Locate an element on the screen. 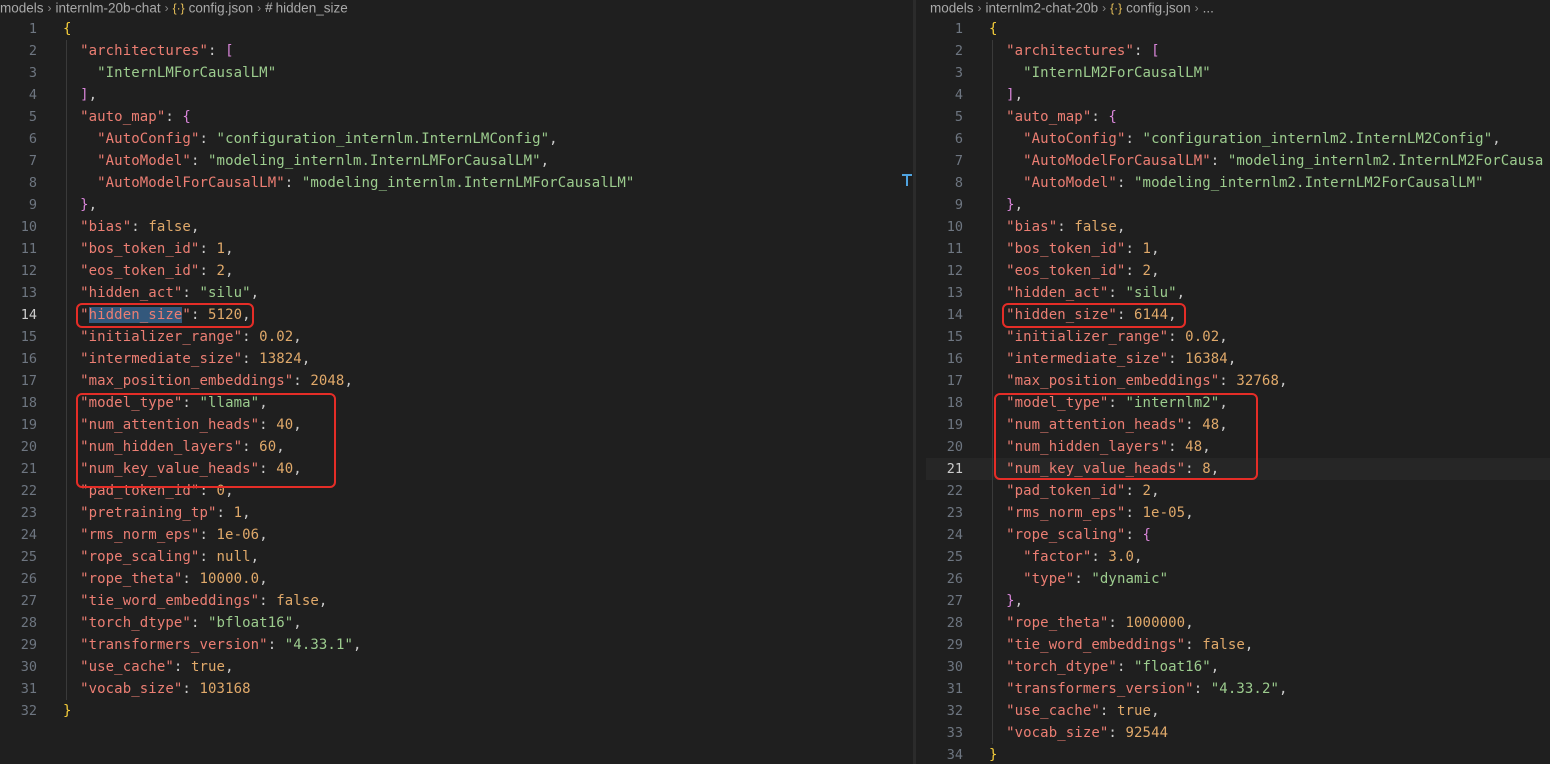  code-line: 30 "use_cache": true, is located at coordinates (456, 667).